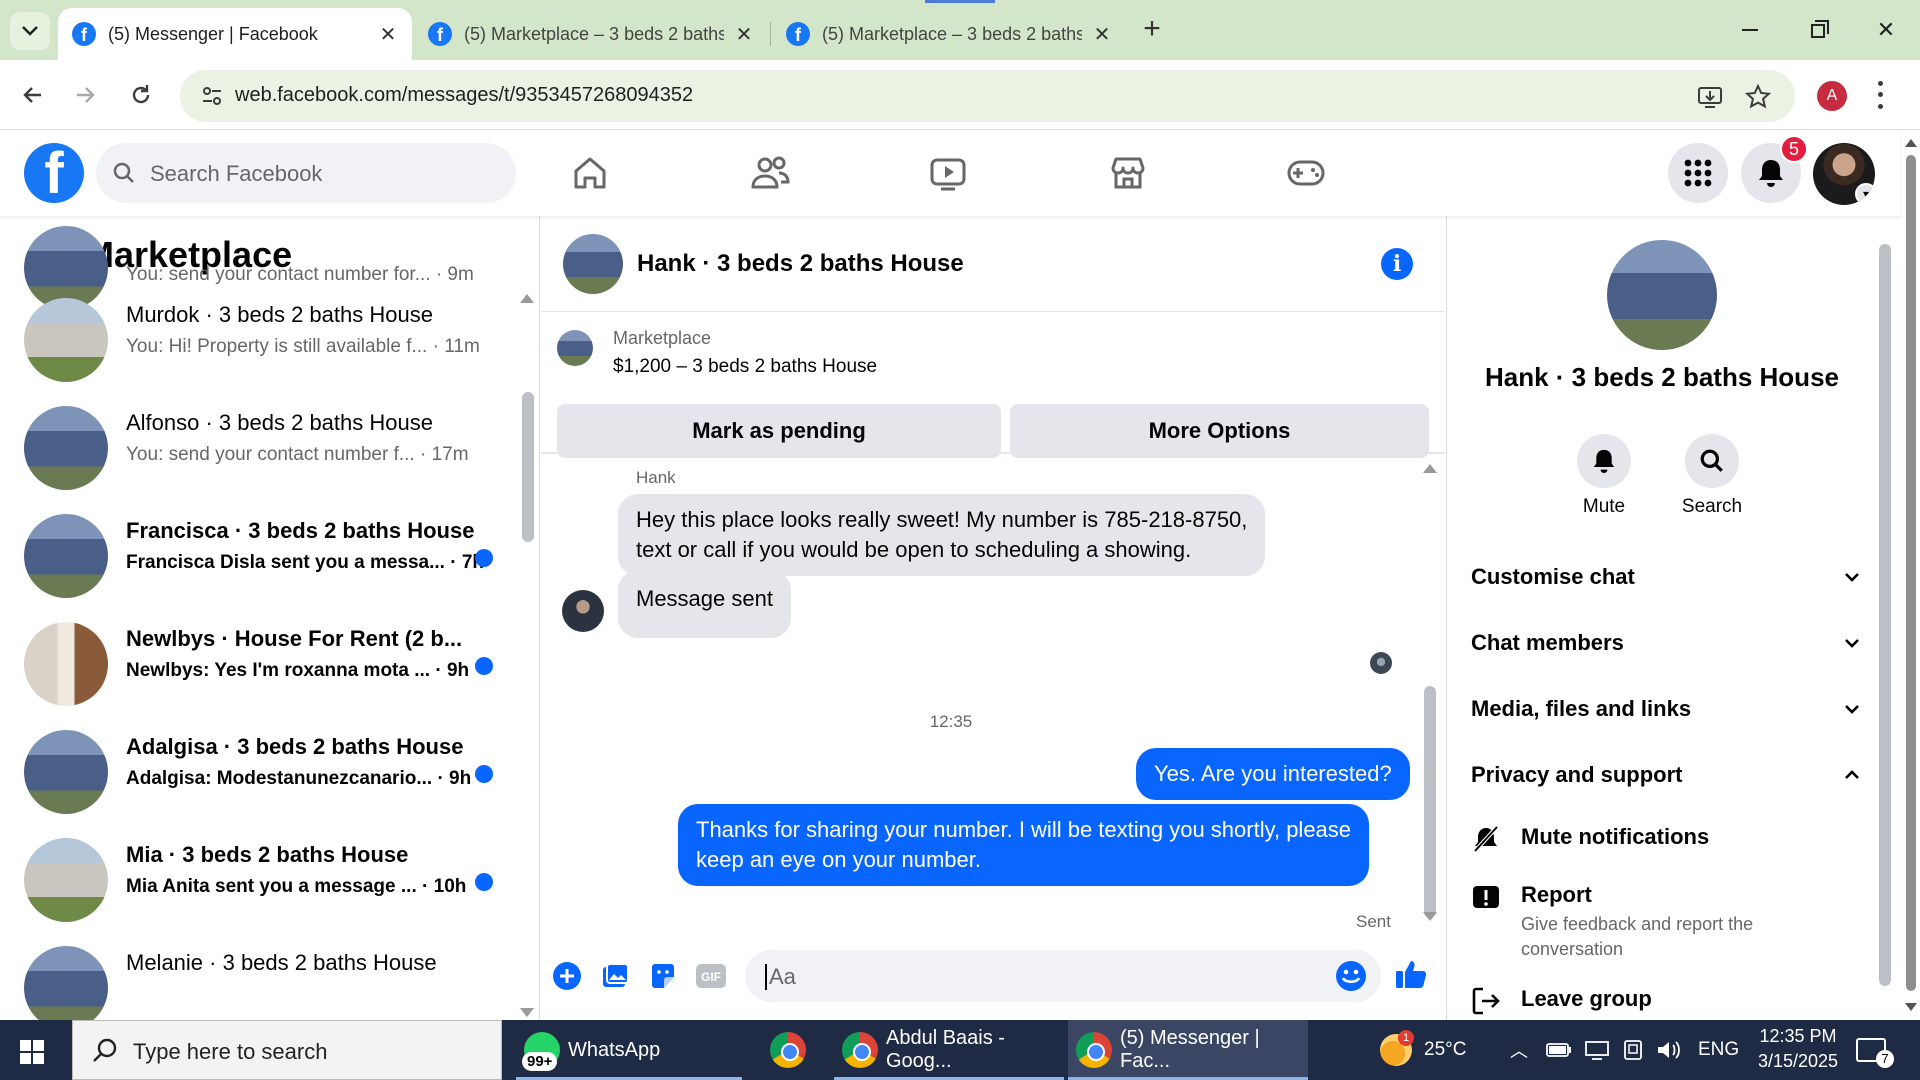 This screenshot has height=1080, width=1920. I want to click on windows-start-icon, so click(32, 1052).